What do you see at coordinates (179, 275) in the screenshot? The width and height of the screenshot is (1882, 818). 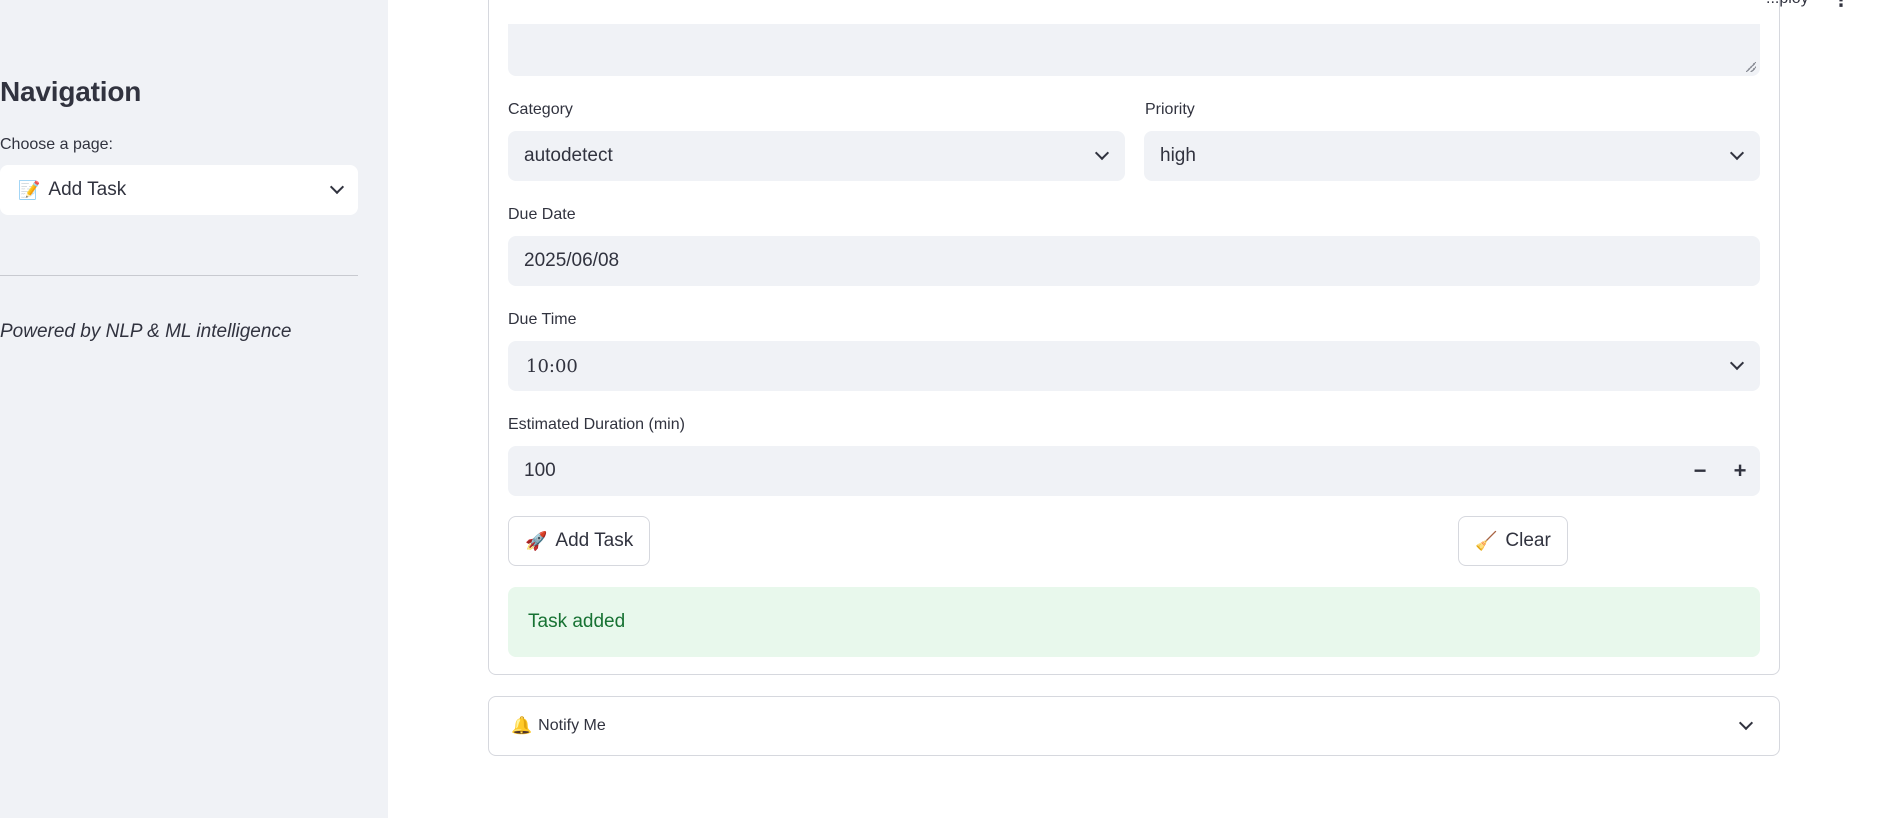 I see `sidebar-divider` at bounding box center [179, 275].